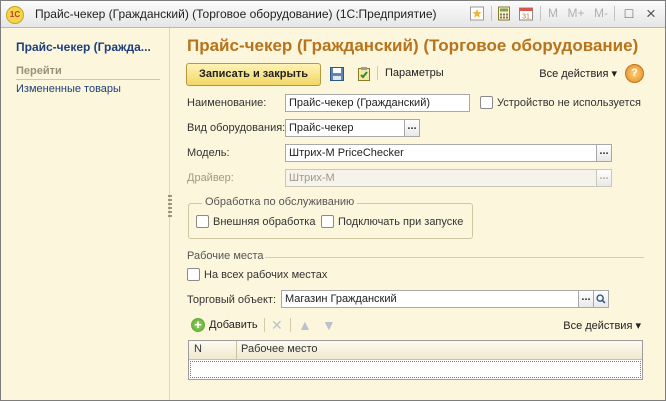  Describe the element at coordinates (454, 257) in the screenshot. I see `section-divider` at that location.